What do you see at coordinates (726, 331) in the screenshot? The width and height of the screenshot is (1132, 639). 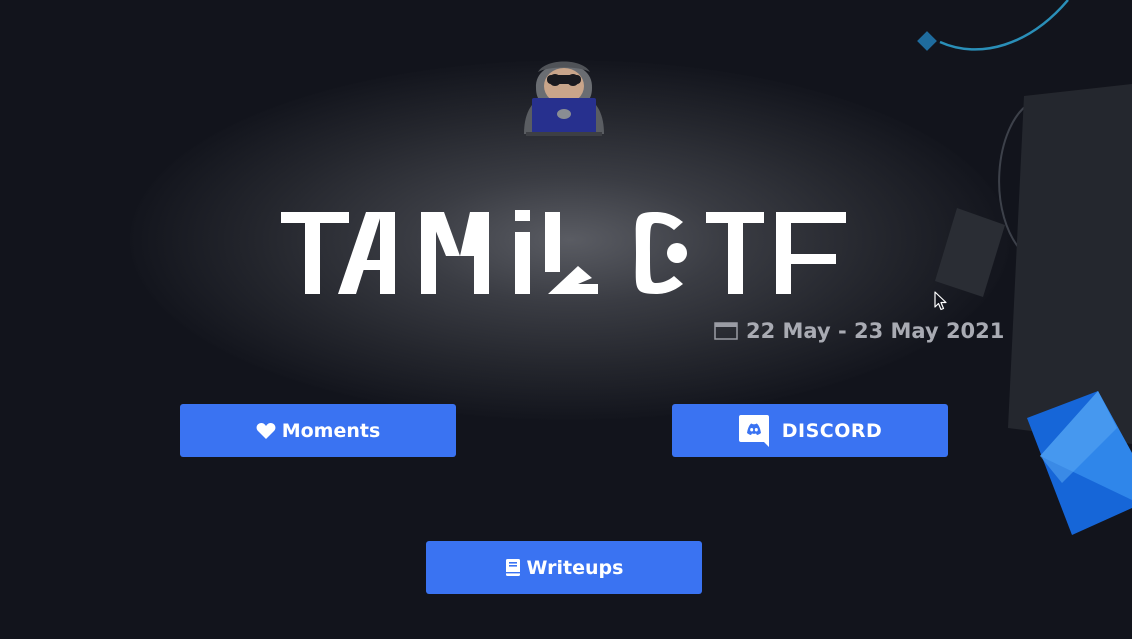 I see `calendar-icon` at bounding box center [726, 331].